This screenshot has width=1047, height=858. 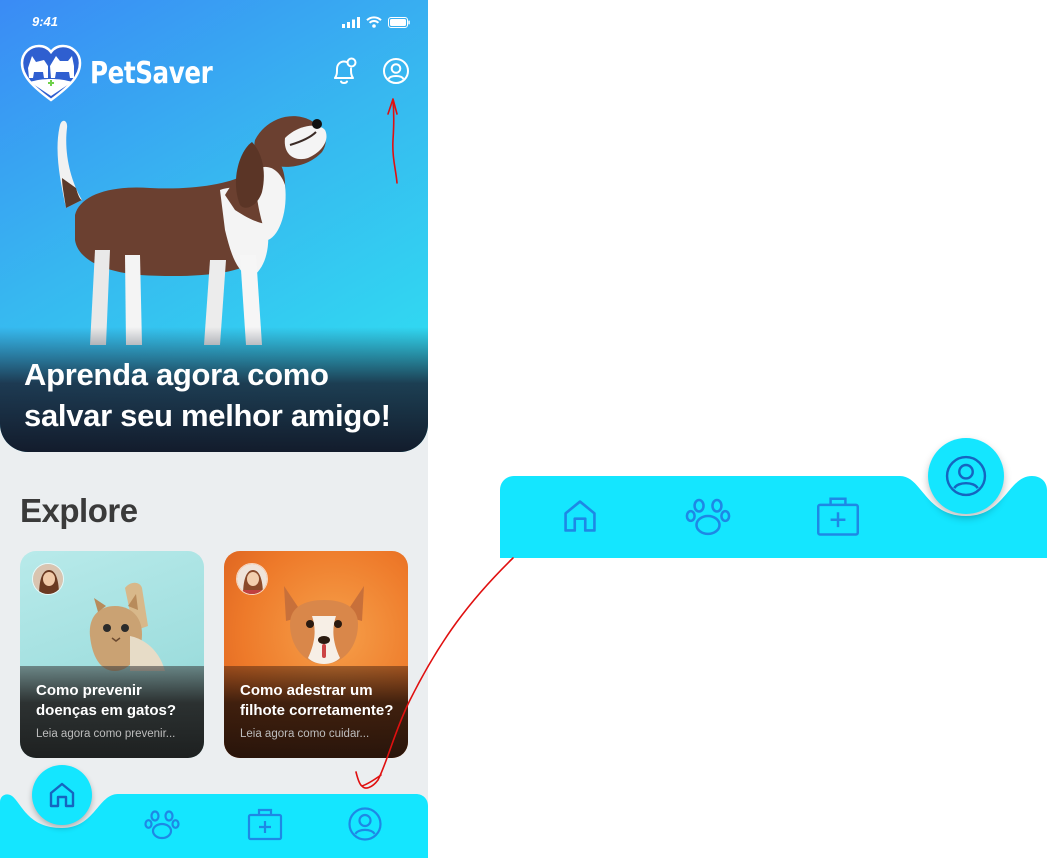 I want to click on petsaver-logo-icon, so click(x=51, y=73).